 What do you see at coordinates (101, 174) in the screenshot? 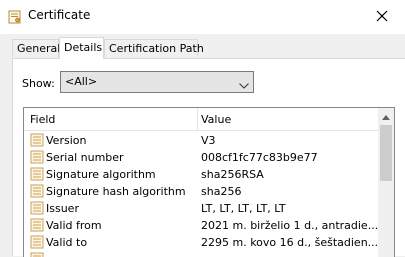
I see `field-name: Signature algorithm` at bounding box center [101, 174].